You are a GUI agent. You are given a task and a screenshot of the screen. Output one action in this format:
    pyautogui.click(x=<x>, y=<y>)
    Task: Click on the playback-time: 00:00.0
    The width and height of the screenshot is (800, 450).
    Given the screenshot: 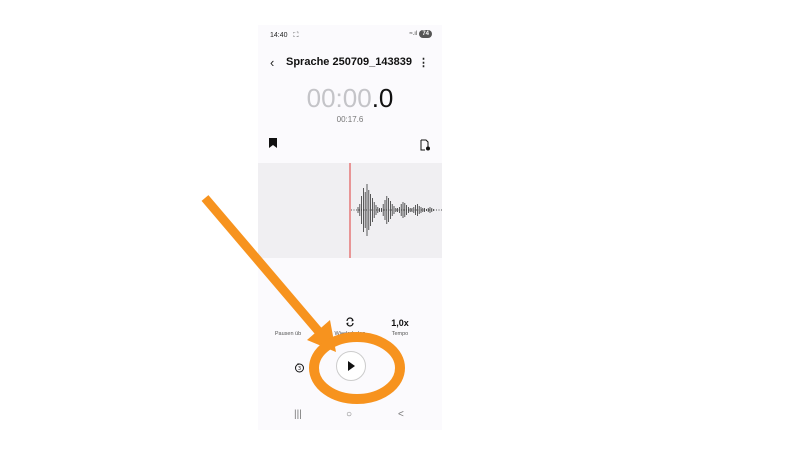 What is the action you would take?
    pyautogui.click(x=350, y=98)
    